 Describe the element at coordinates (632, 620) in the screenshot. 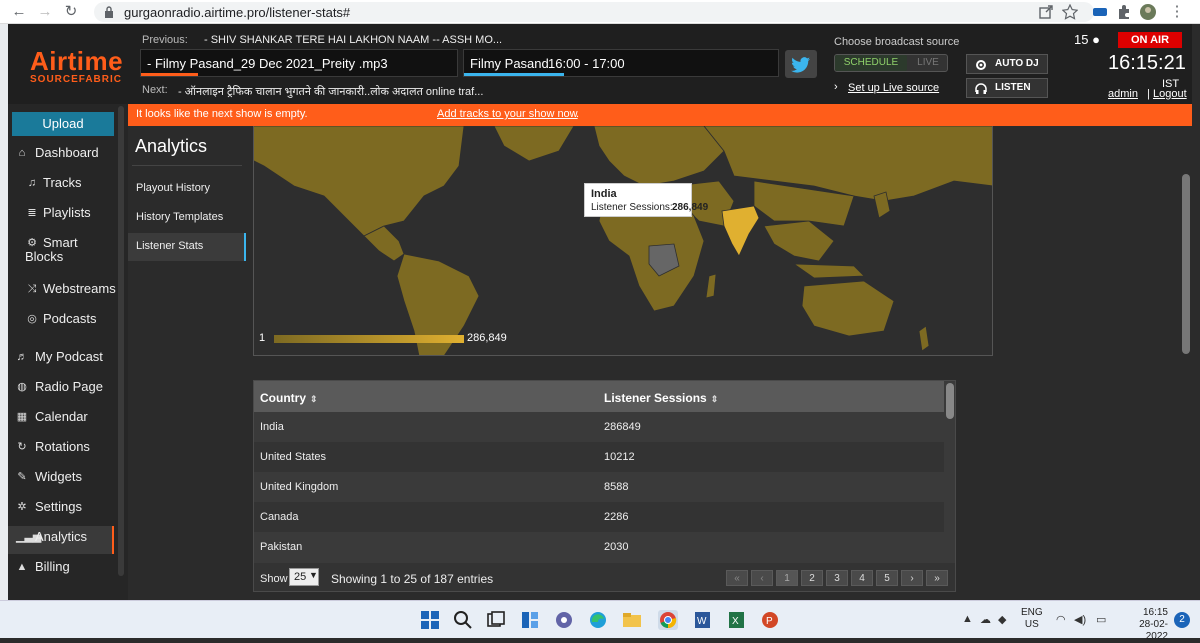

I see `file-explorer-icon` at that location.